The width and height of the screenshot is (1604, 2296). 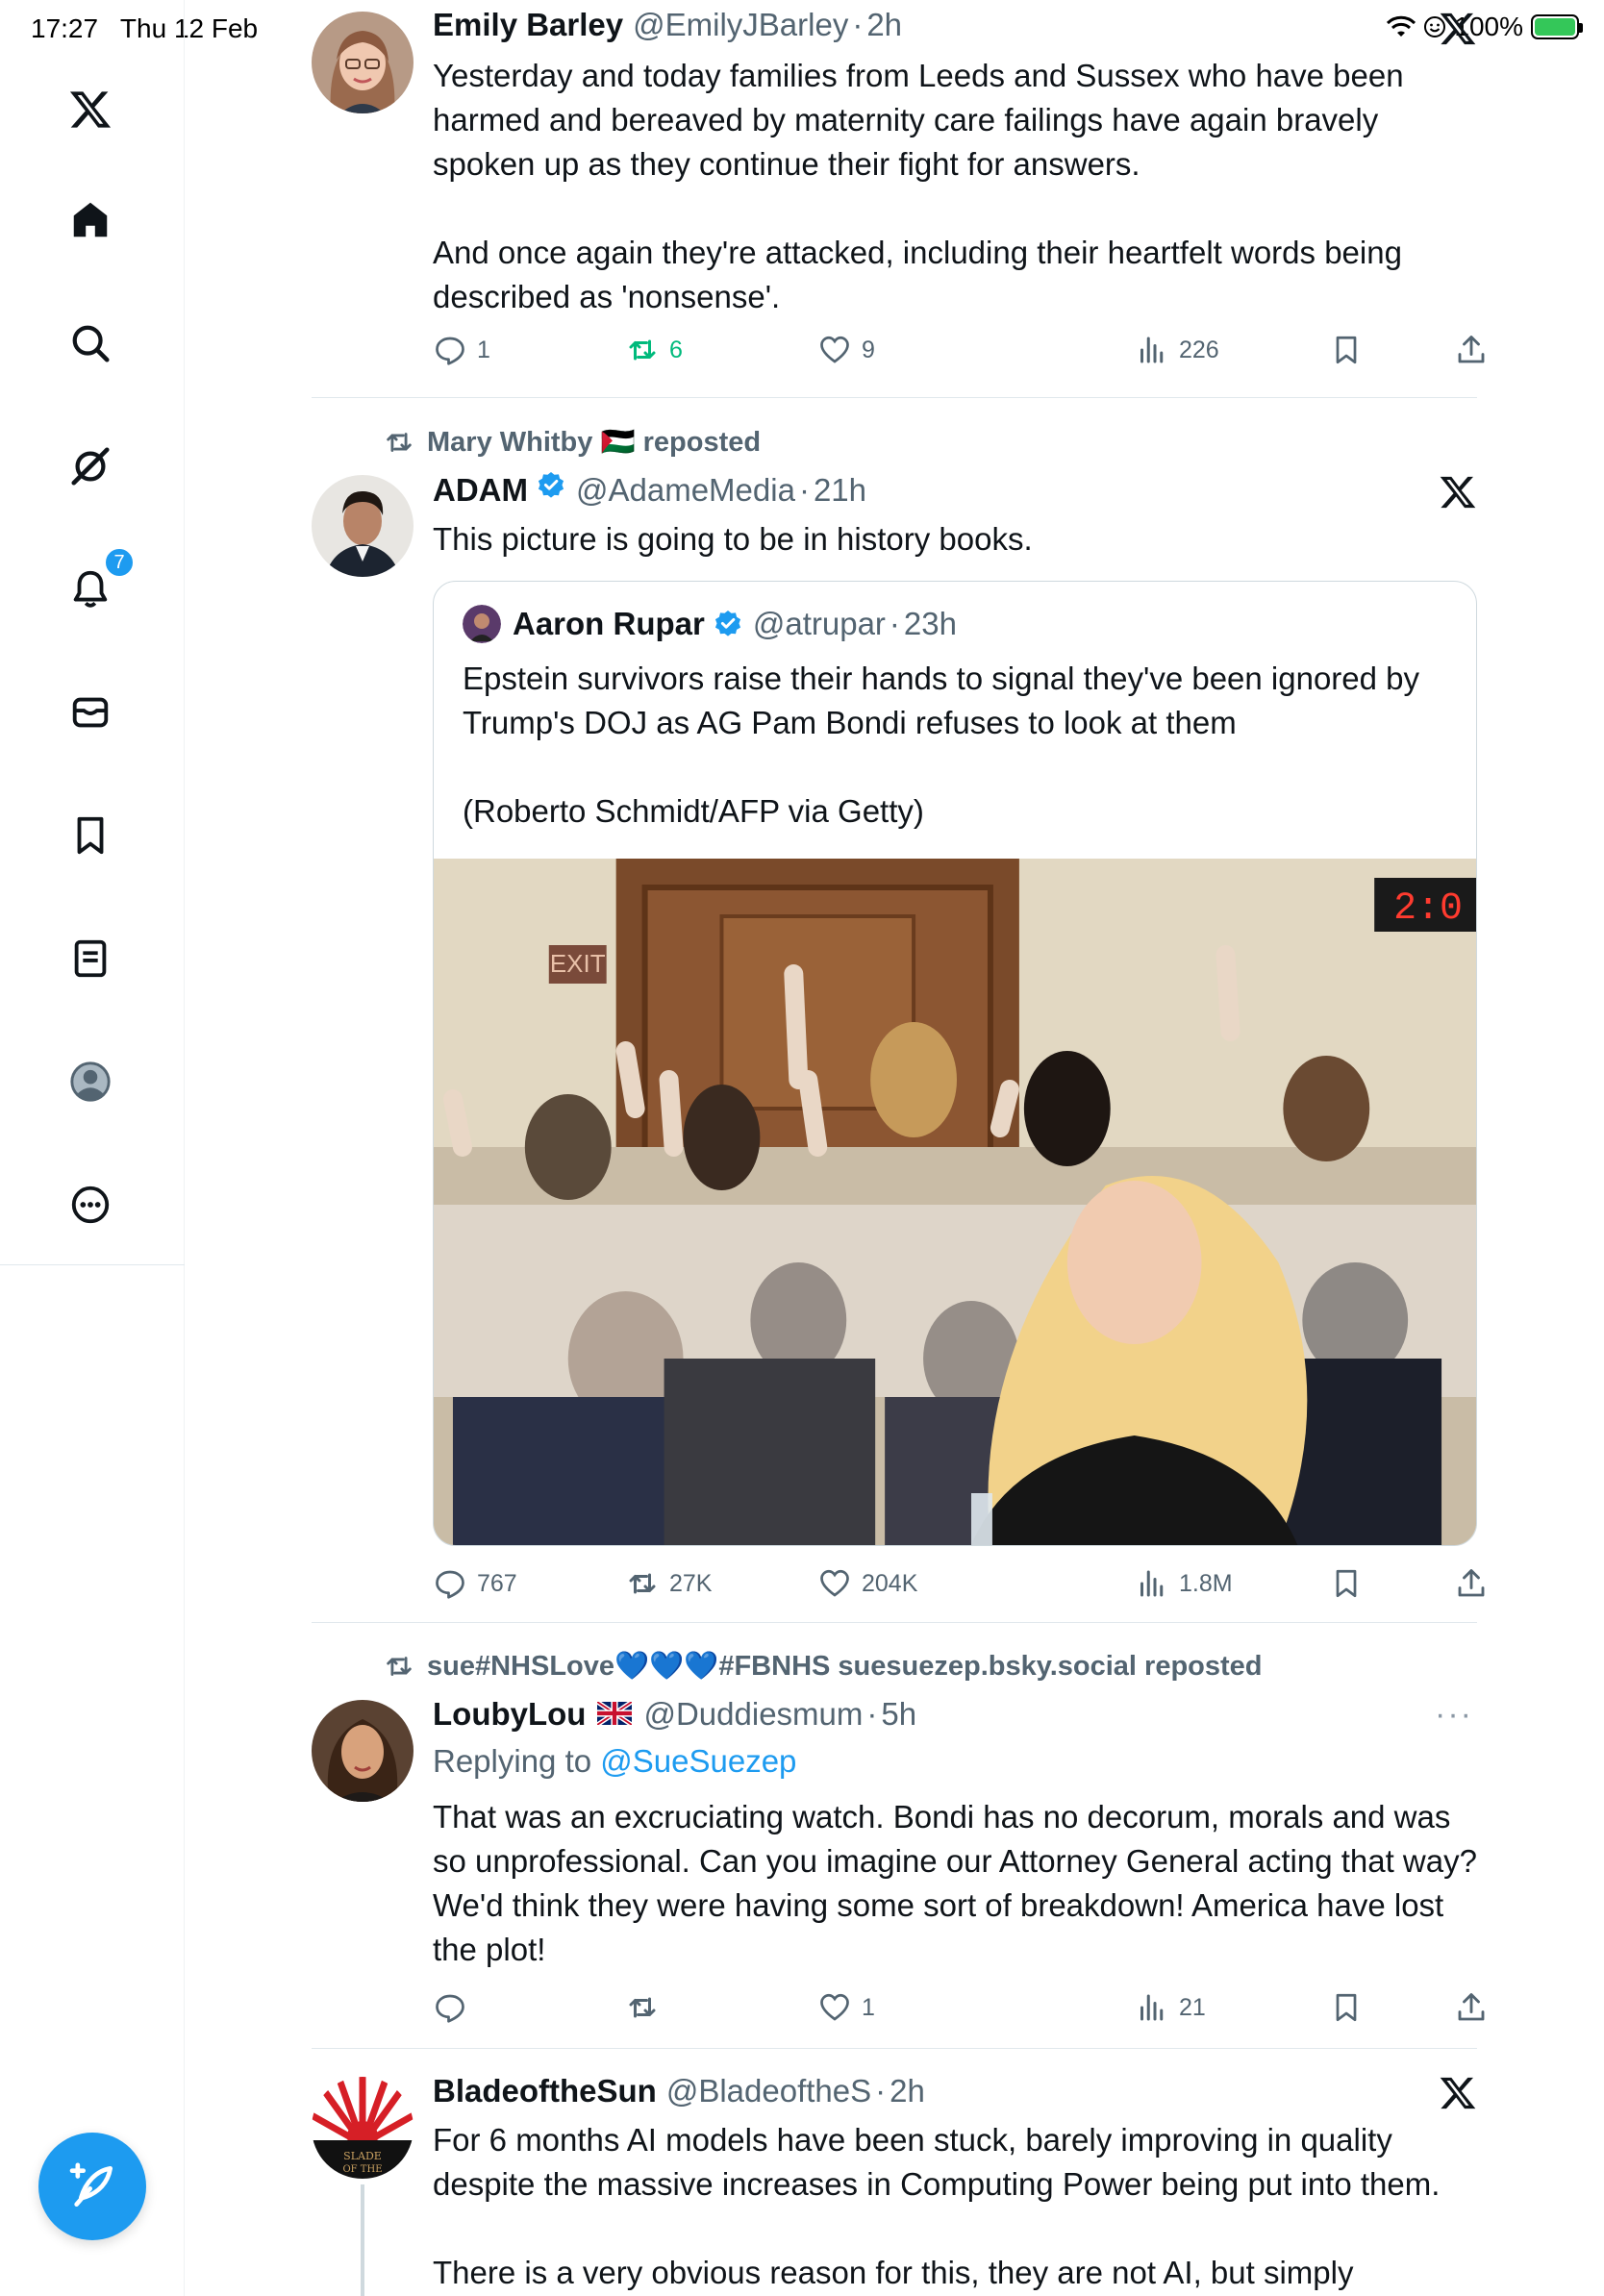 I want to click on views-icon, so click(x=1152, y=2007).